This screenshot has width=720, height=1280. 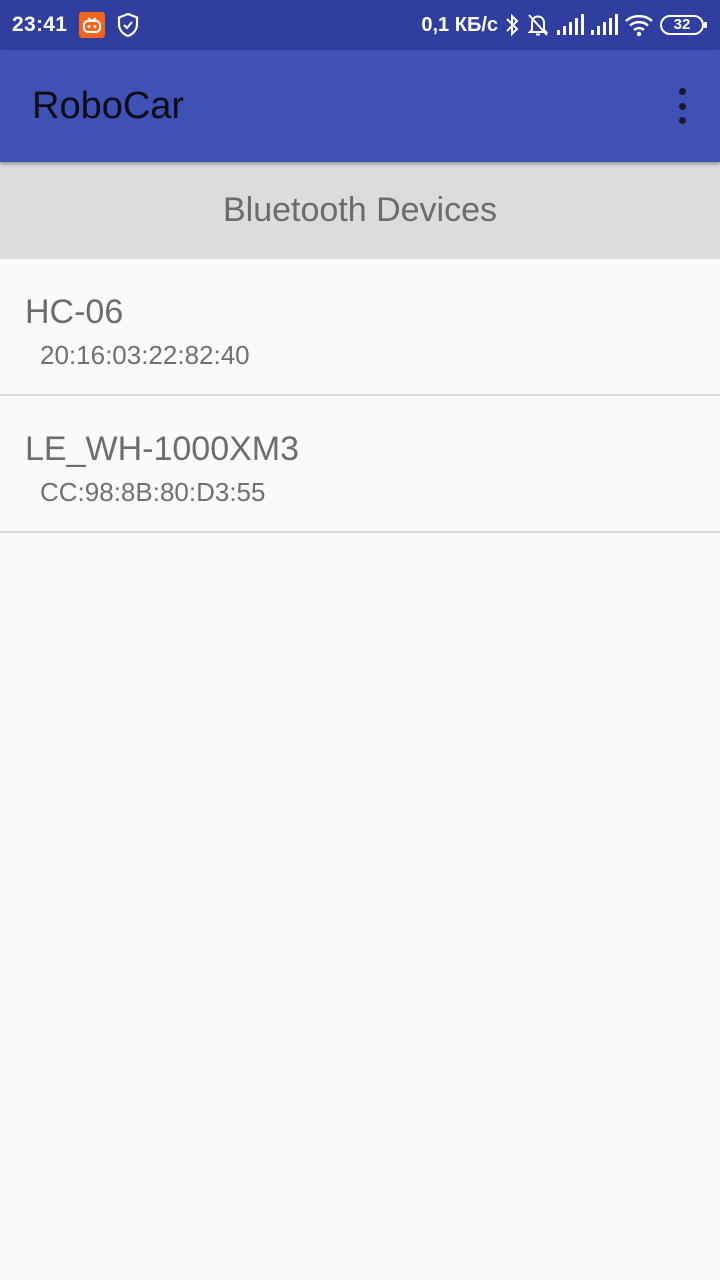 What do you see at coordinates (360, 106) in the screenshot?
I see `app-bar: RoboCar` at bounding box center [360, 106].